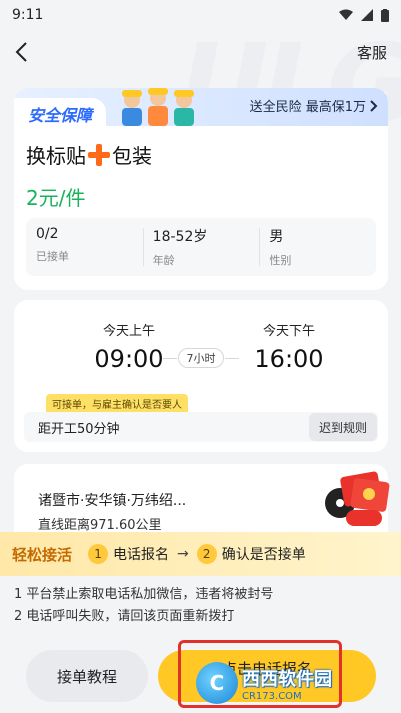 This screenshot has width=401, height=713. I want to click on red-packet-share, so click(364, 499).